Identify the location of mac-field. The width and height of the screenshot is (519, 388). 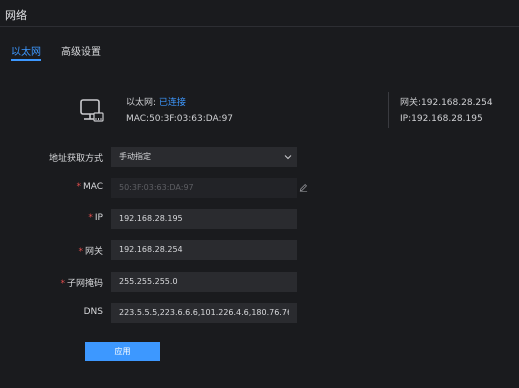
(204, 188).